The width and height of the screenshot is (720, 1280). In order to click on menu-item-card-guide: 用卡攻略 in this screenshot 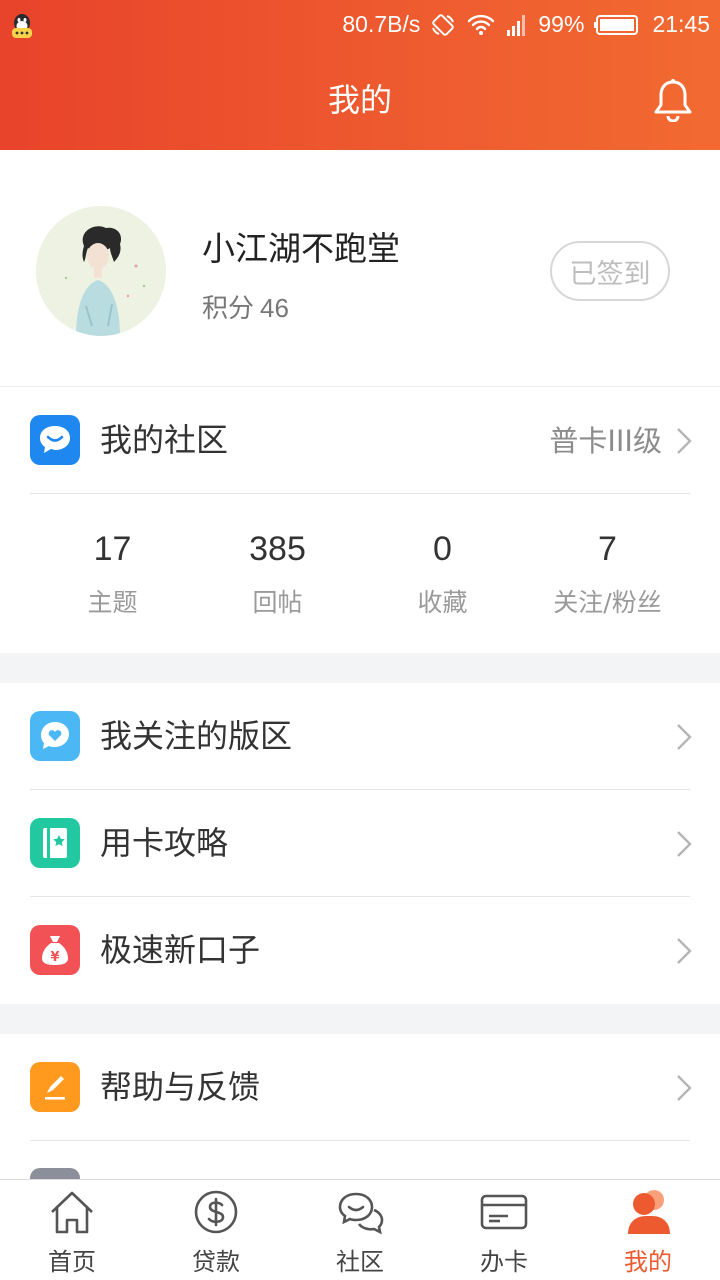, I will do `click(360, 843)`.